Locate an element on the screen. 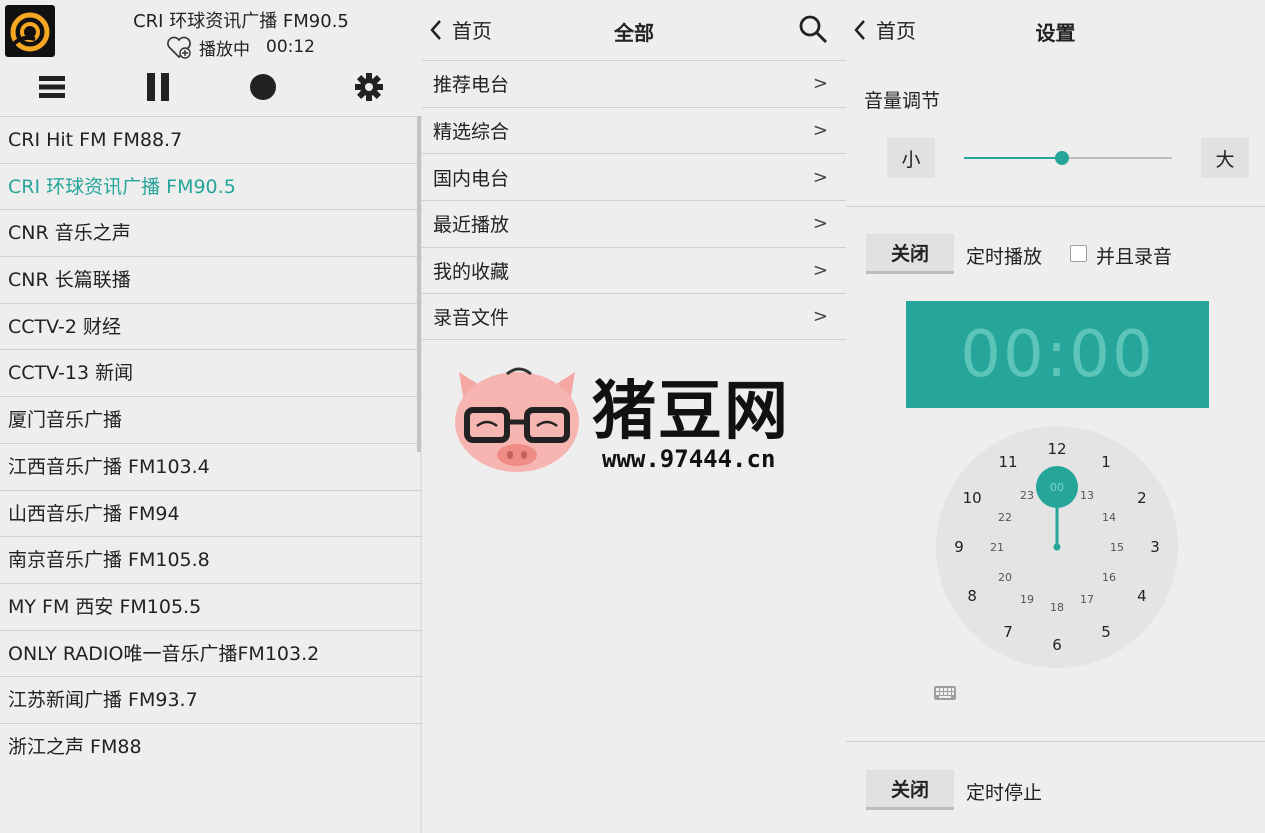 The image size is (1265, 833). time-display: 00:00 is located at coordinates (1057, 354).